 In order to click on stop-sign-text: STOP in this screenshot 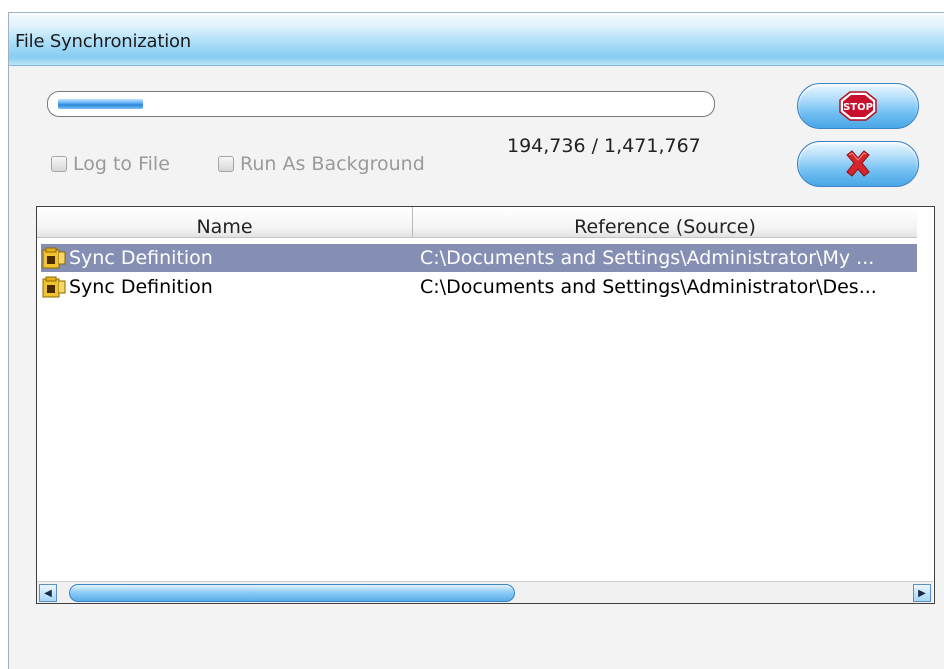, I will do `click(858, 107)`.